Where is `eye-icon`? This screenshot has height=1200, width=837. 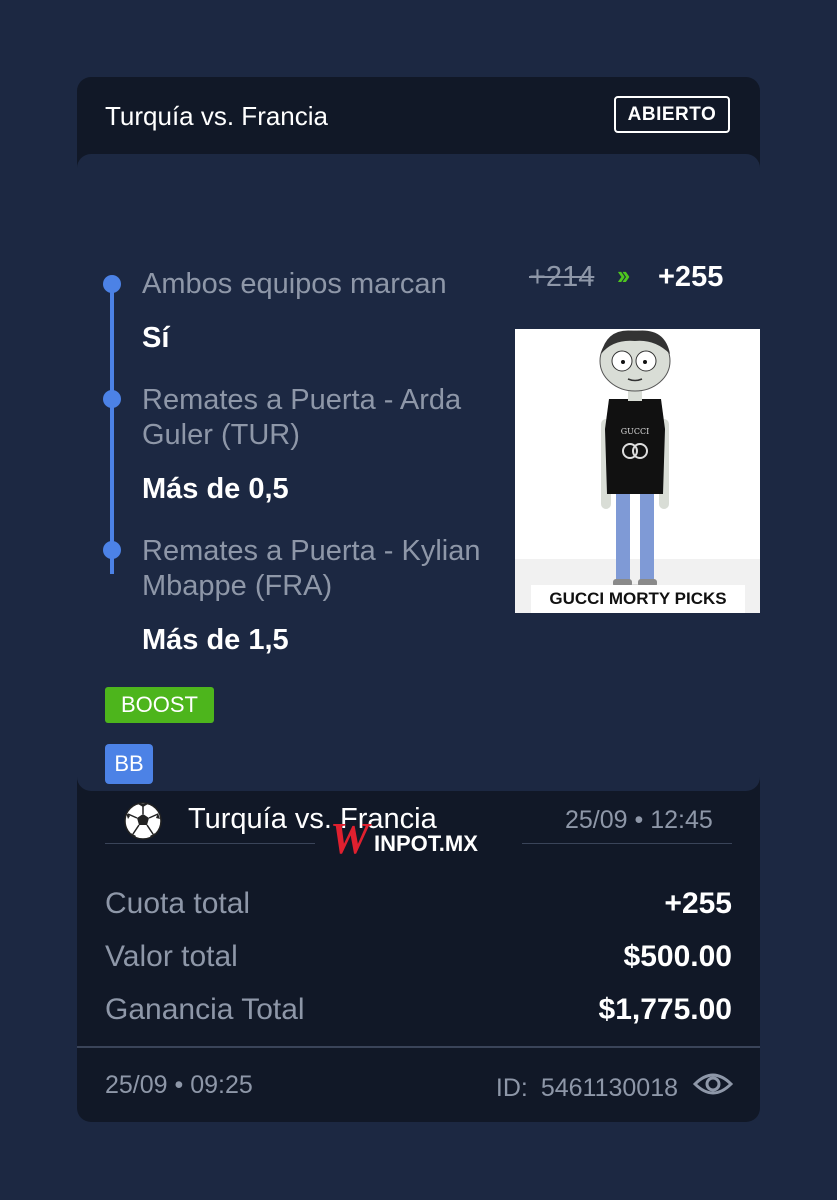
eye-icon is located at coordinates (713, 1084).